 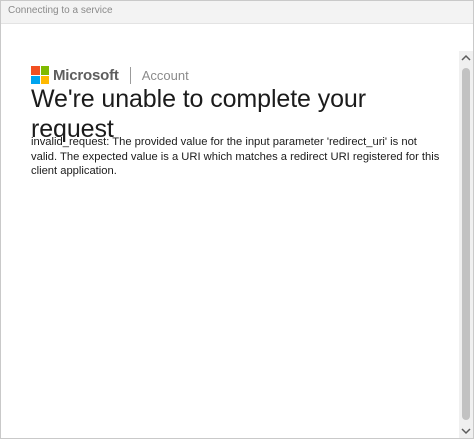 I want to click on window-title: Connecting to a service, so click(x=60, y=10).